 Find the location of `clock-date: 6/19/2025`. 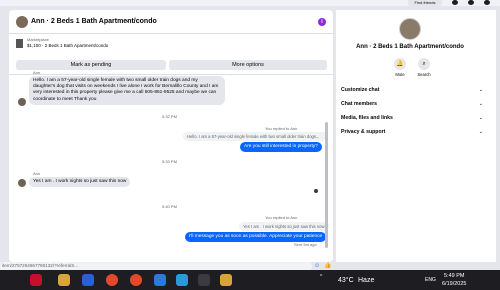

clock-date: 6/19/2025 is located at coordinates (454, 284).